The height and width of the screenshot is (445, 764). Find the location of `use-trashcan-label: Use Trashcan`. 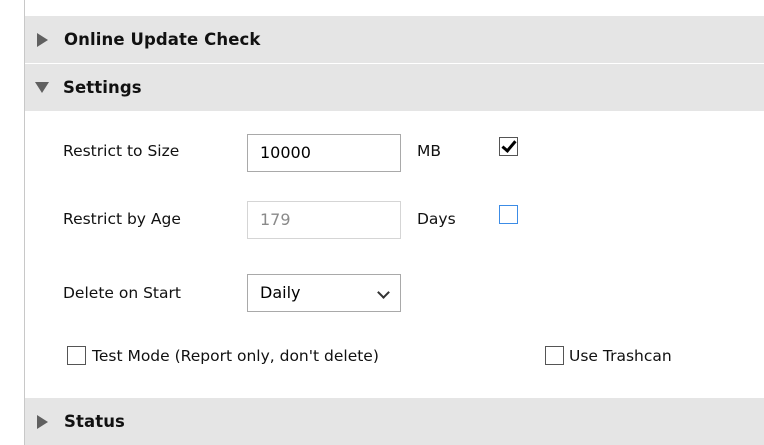

use-trashcan-label: Use Trashcan is located at coordinates (620, 356).